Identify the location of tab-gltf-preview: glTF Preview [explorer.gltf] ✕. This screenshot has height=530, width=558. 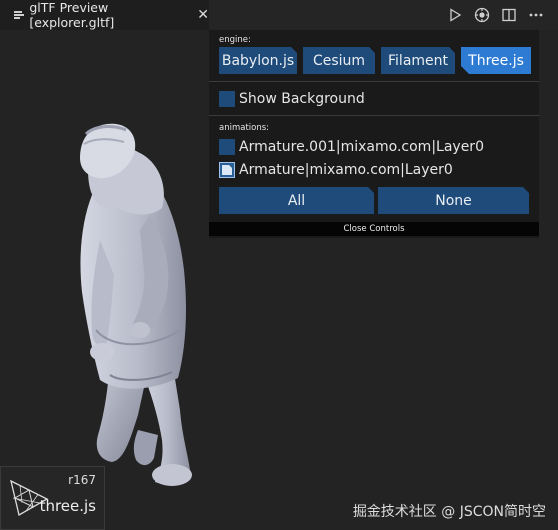
(104, 15).